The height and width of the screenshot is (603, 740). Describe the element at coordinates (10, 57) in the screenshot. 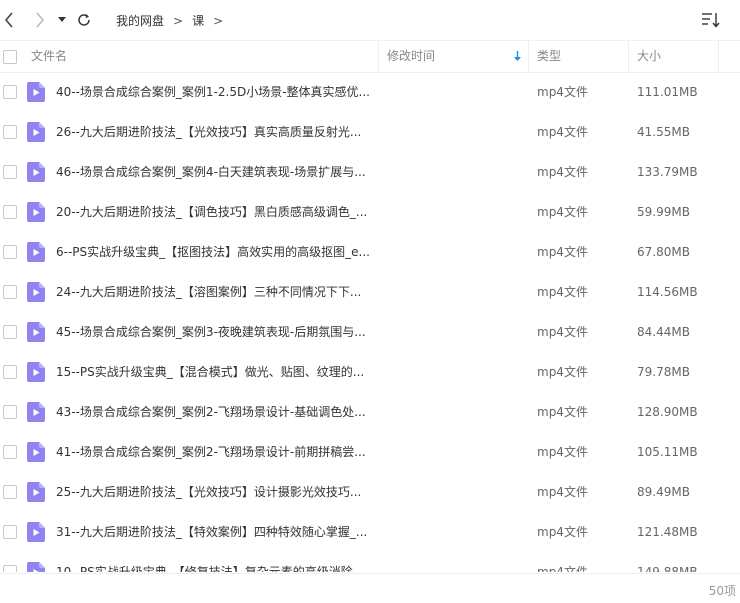

I see `select-all-checkbox` at that location.